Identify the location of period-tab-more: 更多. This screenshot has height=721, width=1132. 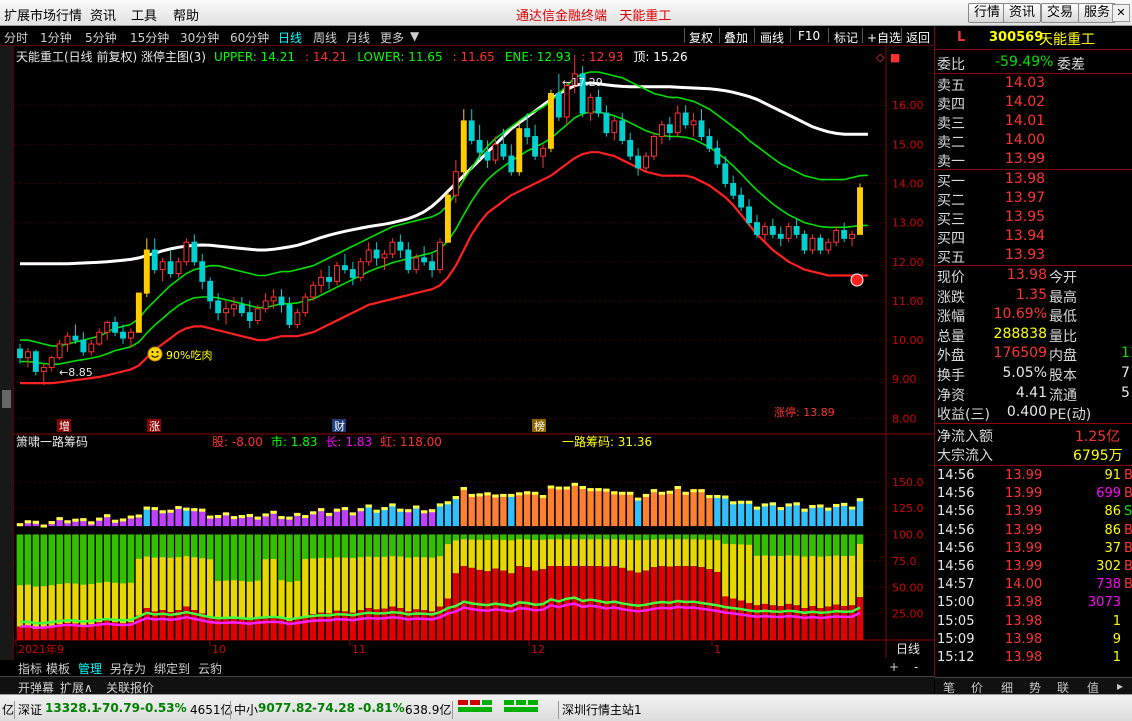
(392, 37).